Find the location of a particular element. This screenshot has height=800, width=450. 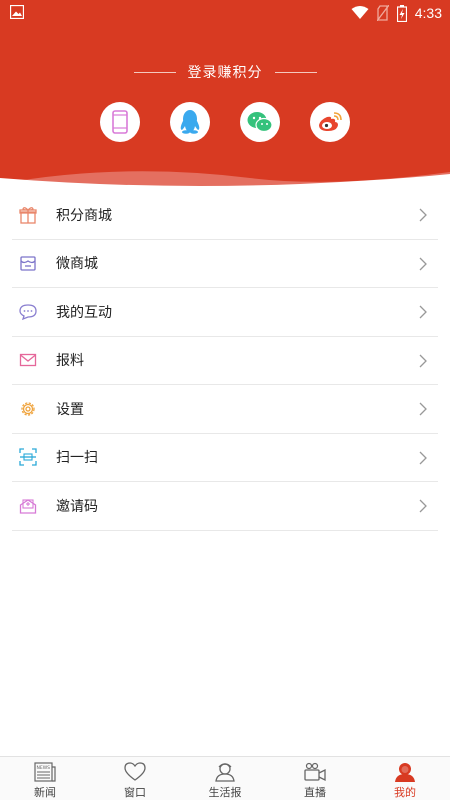

login-title: 登录赚积分 is located at coordinates (225, 72).